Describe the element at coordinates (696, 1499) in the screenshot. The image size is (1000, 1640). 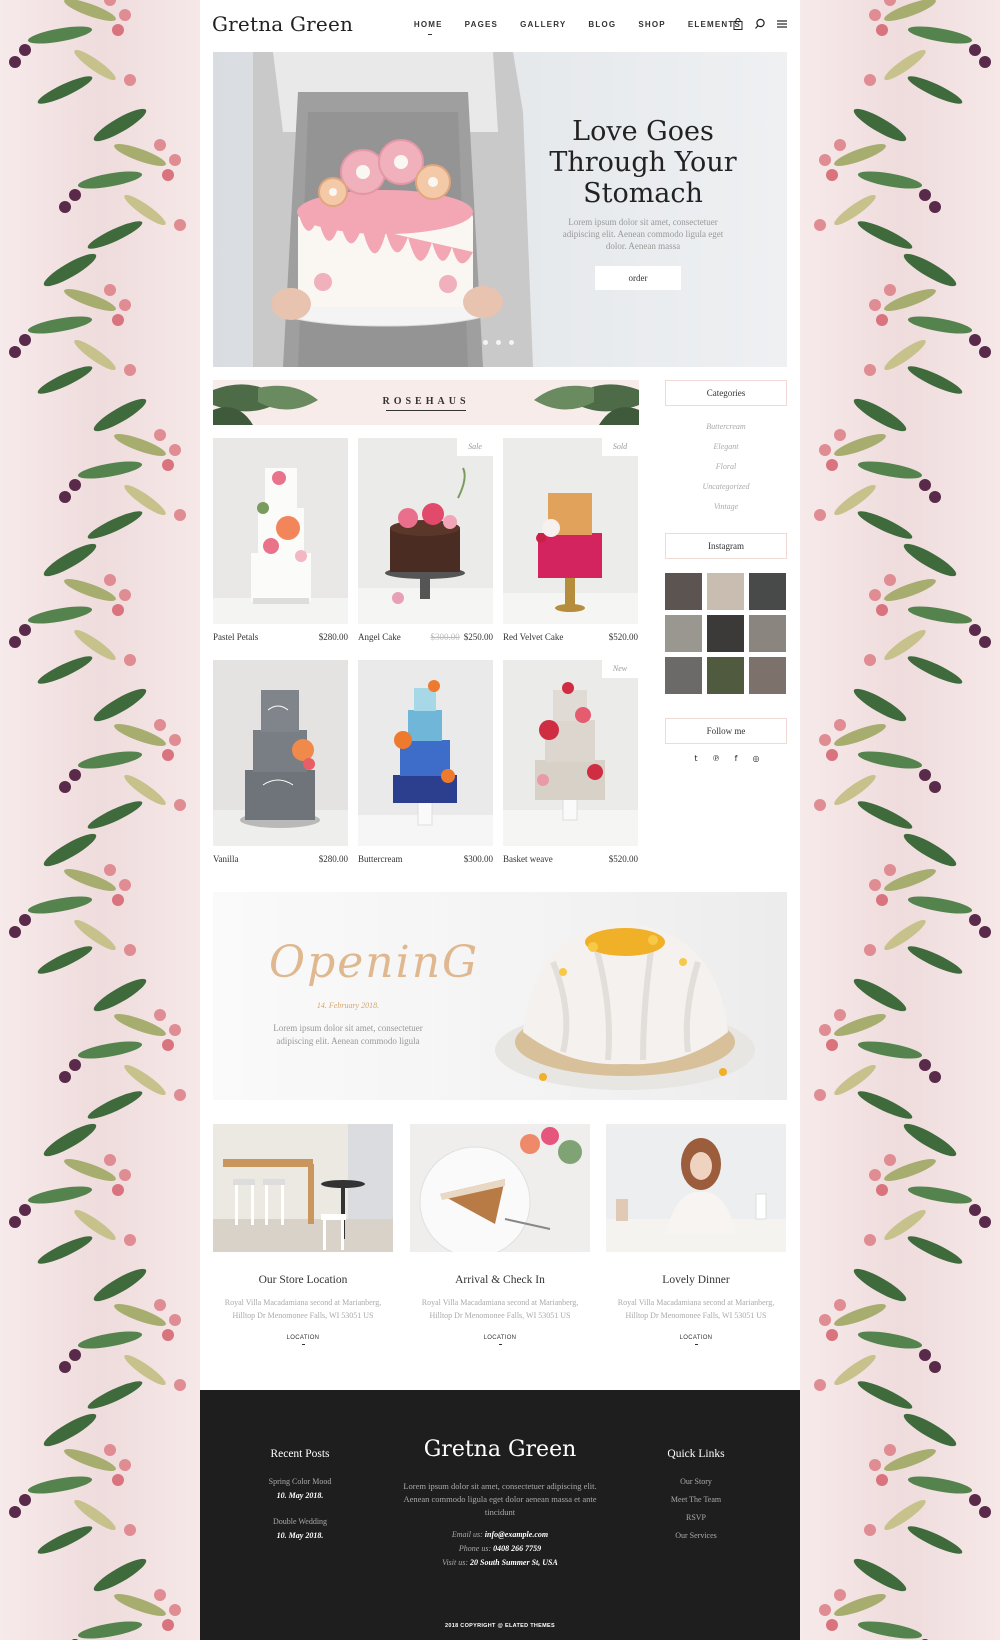
I see `quick-link-meet-team: Meet The Team` at that location.